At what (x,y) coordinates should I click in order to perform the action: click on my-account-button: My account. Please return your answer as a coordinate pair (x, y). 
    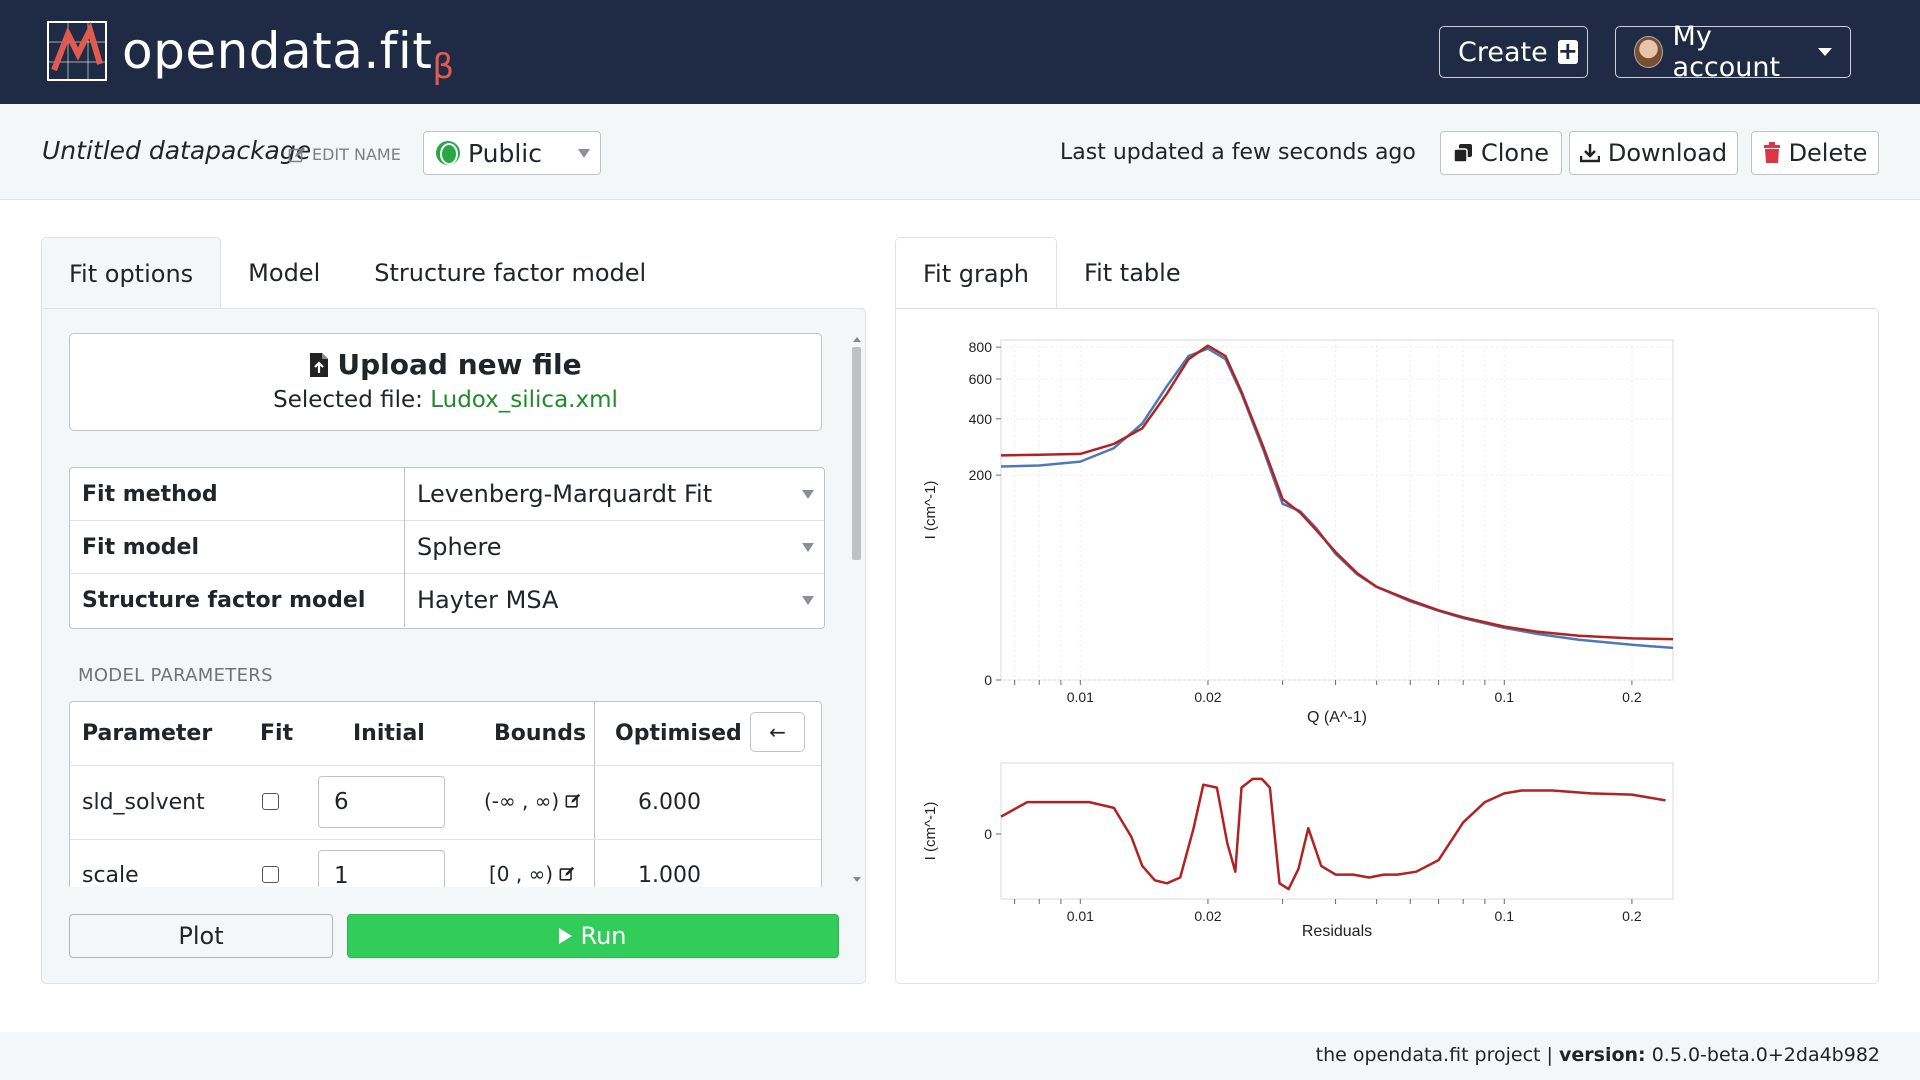
    Looking at the image, I should click on (1733, 52).